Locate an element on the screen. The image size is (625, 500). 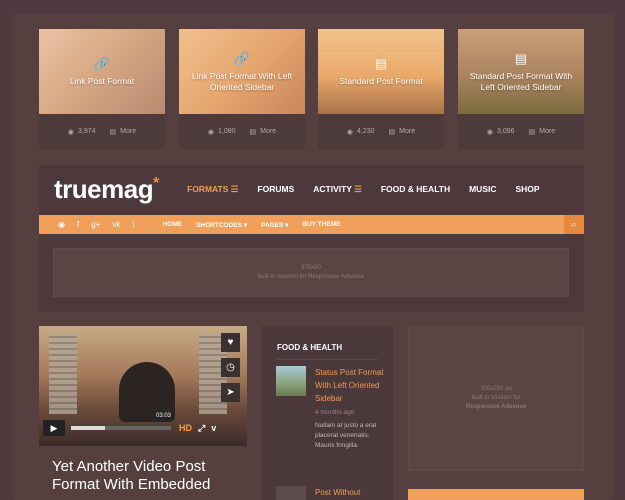
heart-icon: ♥ is located at coordinates (230, 342).